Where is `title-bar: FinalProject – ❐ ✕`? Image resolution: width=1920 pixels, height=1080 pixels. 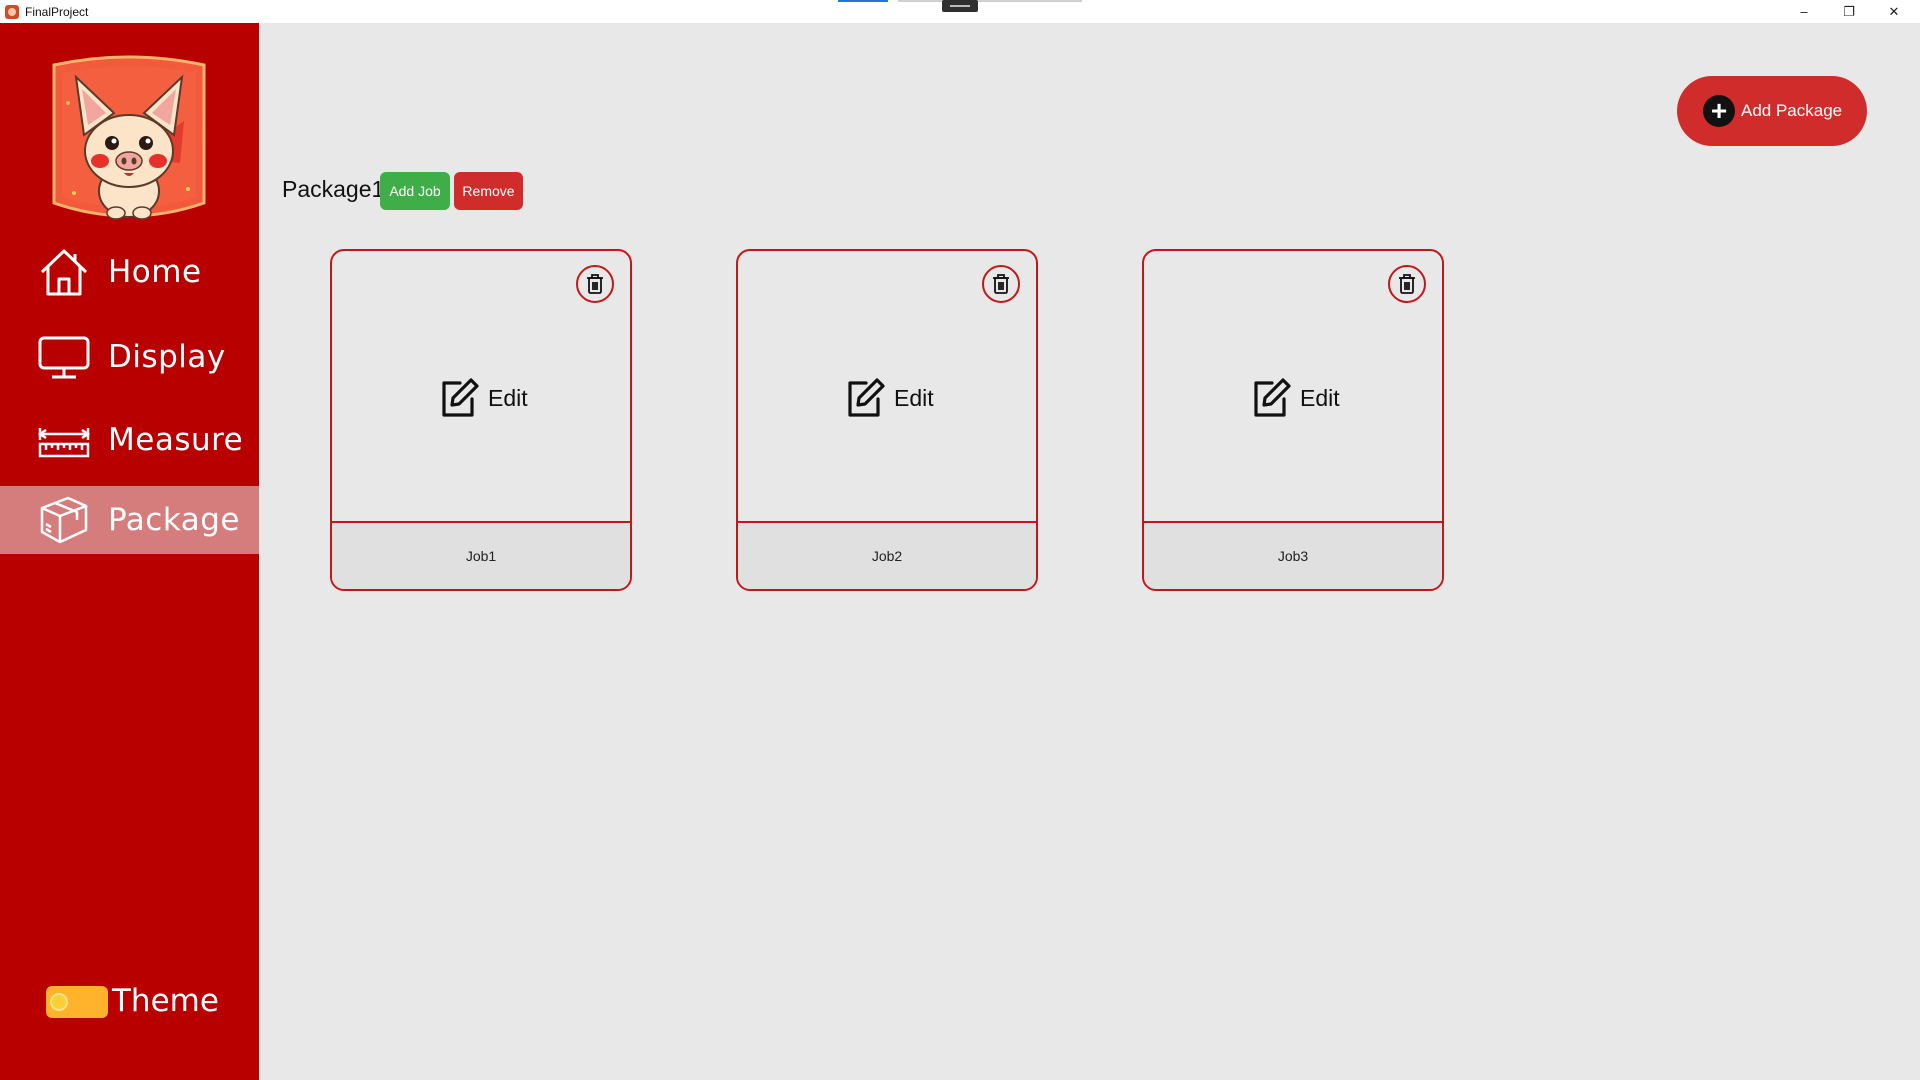 title-bar: FinalProject – ❐ ✕ is located at coordinates (960, 11).